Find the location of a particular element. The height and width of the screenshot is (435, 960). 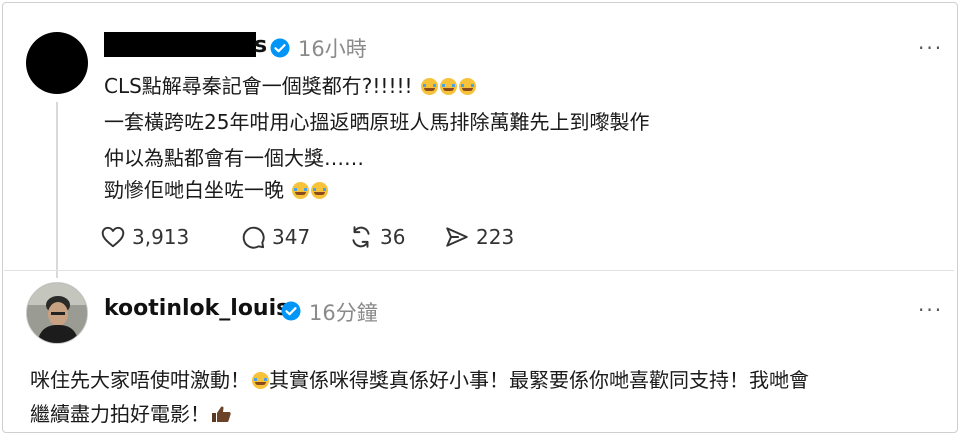

reply-text-line-1: 咪住先大家唔使咁激動！ 其實係咪得獎真係好小事！最緊要係你哋喜歡同支持！我哋會 is located at coordinates (419, 380).